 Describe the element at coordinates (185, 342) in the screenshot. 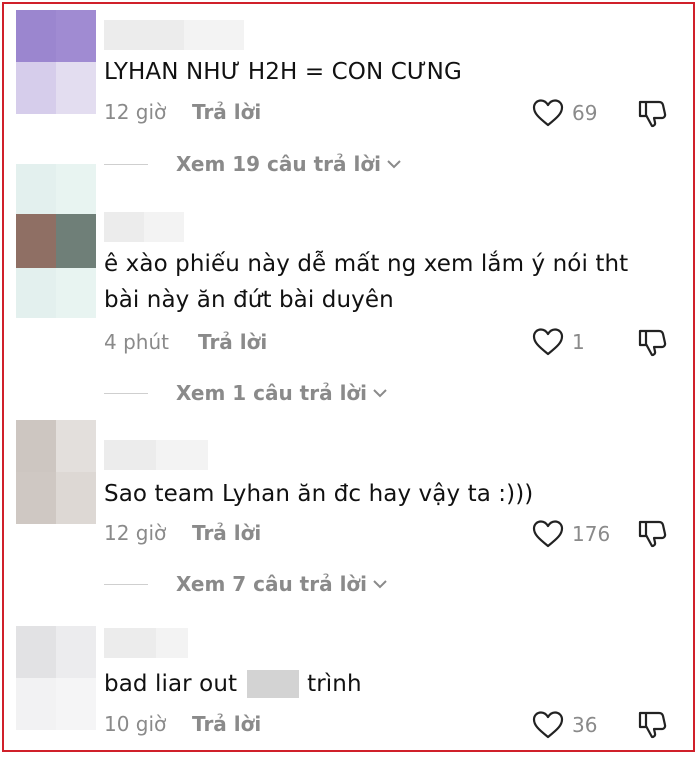

I see `comment-meta: 4 phút Trả lời` at that location.